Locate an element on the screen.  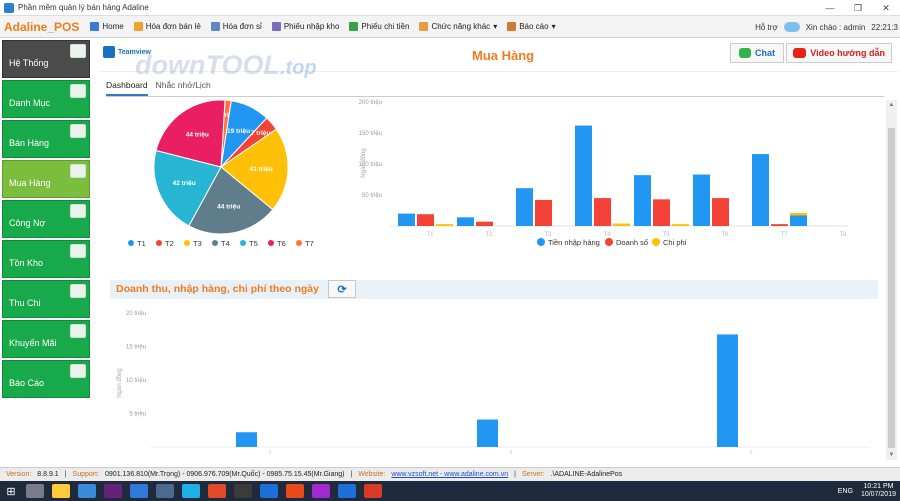
tray-date: 10/07/2019 is located at coordinates (878, 494).